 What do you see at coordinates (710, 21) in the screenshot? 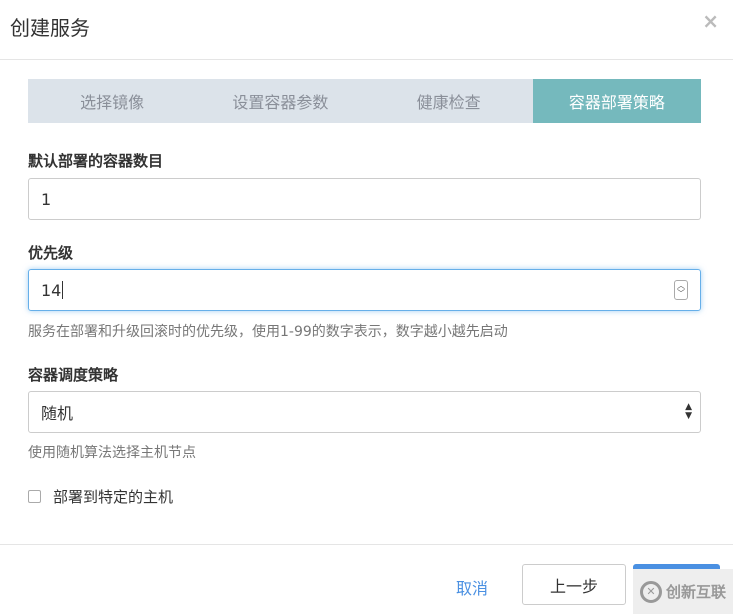
I see `close-icon: ×` at bounding box center [710, 21].